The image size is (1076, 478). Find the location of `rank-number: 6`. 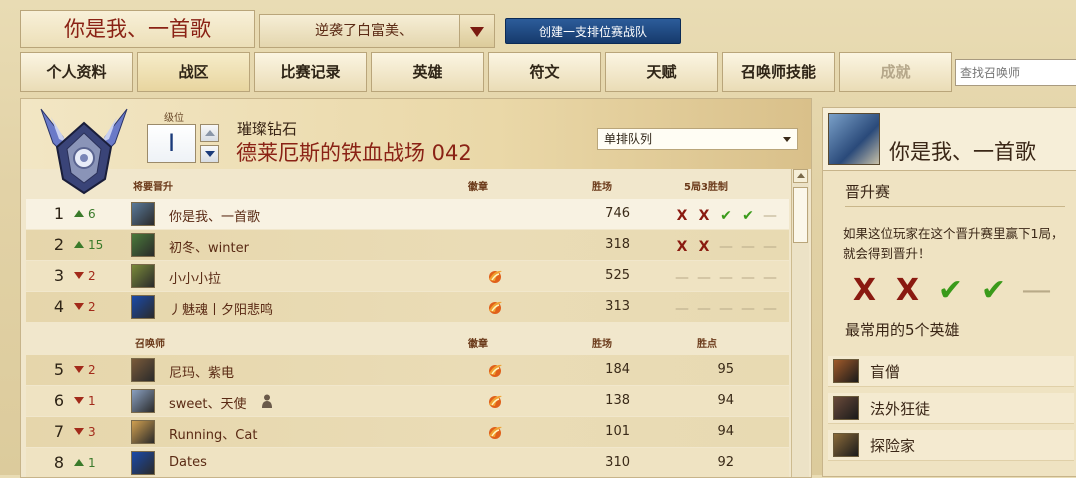

rank-number: 6 is located at coordinates (59, 400).